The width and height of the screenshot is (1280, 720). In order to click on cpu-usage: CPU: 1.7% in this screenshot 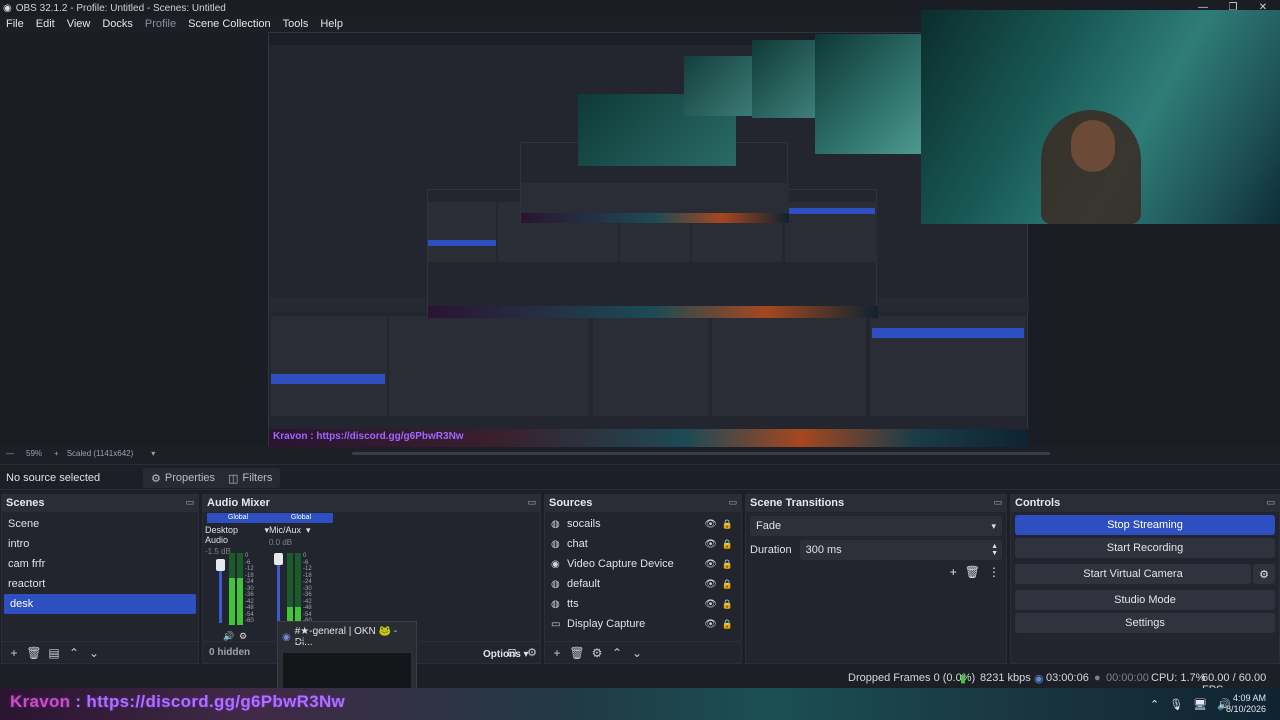, I will do `click(1178, 678)`.